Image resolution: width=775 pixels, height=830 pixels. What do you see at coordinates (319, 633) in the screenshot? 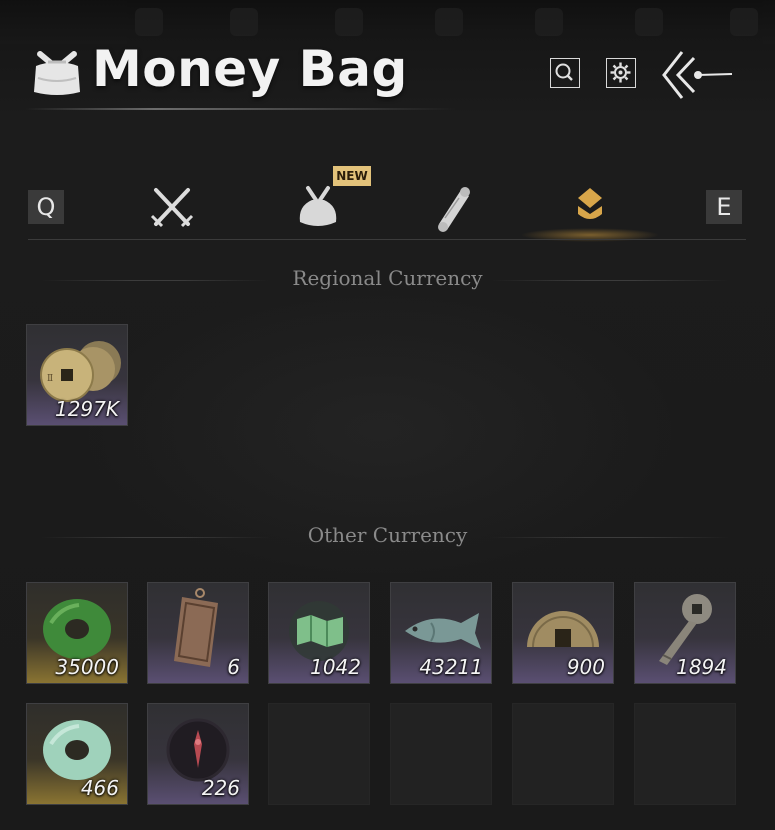
I see `inventory-slot: 1042` at bounding box center [319, 633].